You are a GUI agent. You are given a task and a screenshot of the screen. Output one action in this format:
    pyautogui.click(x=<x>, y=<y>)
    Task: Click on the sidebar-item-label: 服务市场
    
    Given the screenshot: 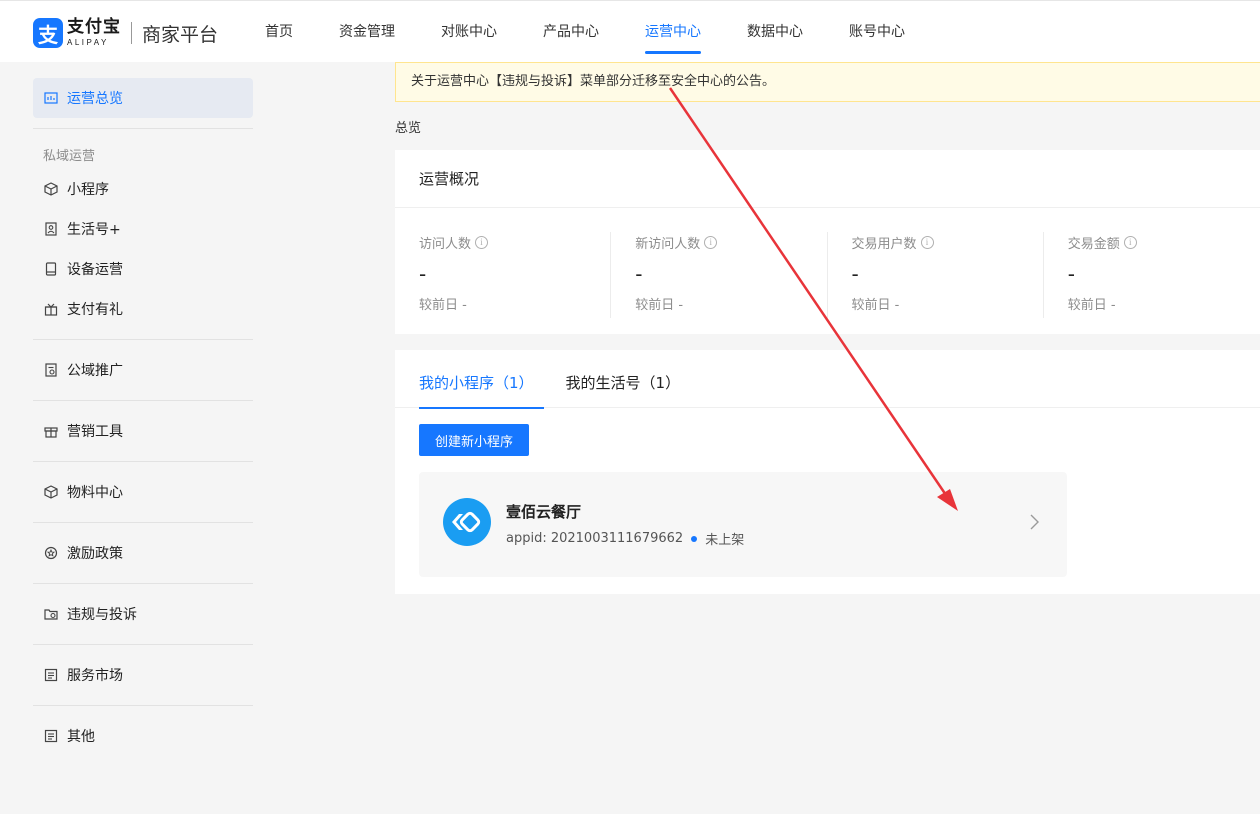 What is the action you would take?
    pyautogui.click(x=95, y=676)
    